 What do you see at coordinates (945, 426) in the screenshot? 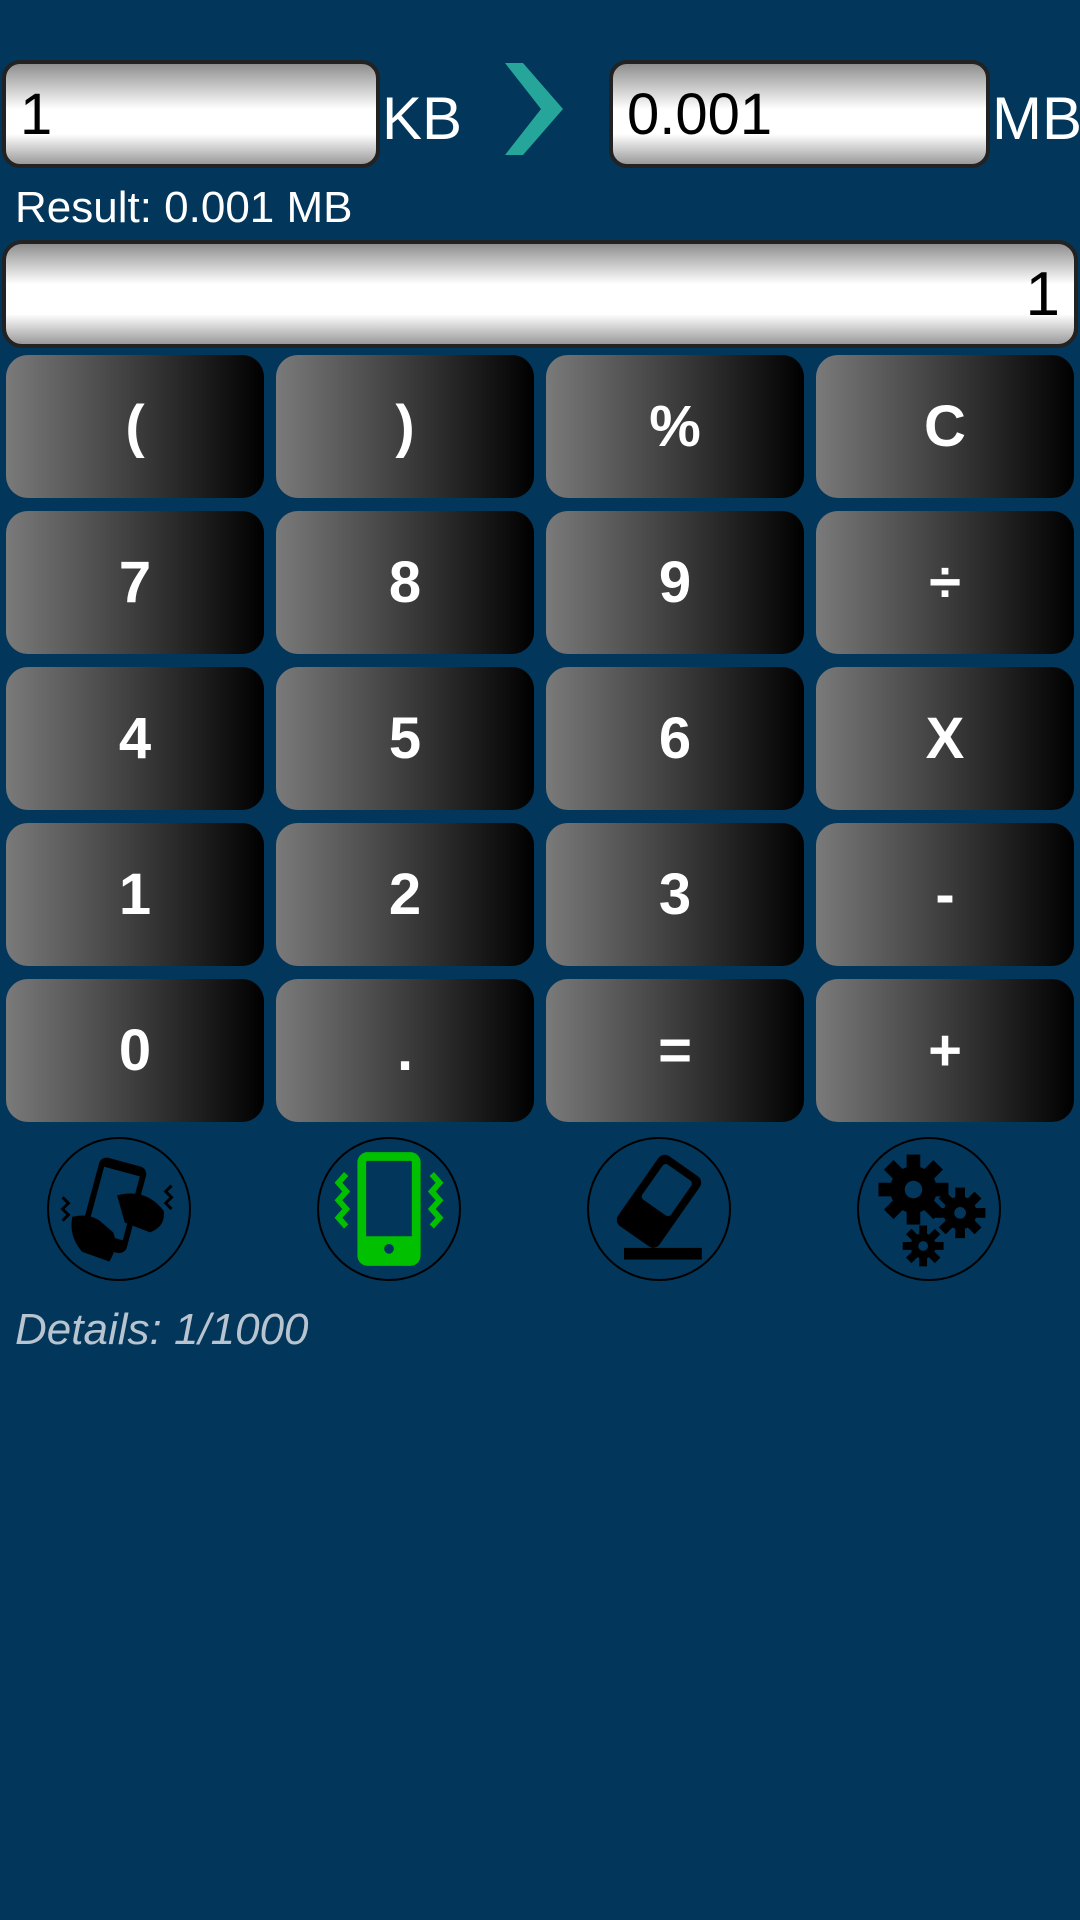
I see `clear-key: C` at bounding box center [945, 426].